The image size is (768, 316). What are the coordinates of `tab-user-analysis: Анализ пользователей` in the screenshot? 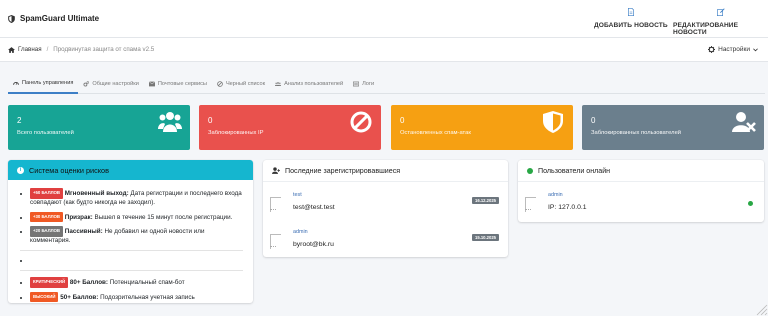 It's located at (309, 84).